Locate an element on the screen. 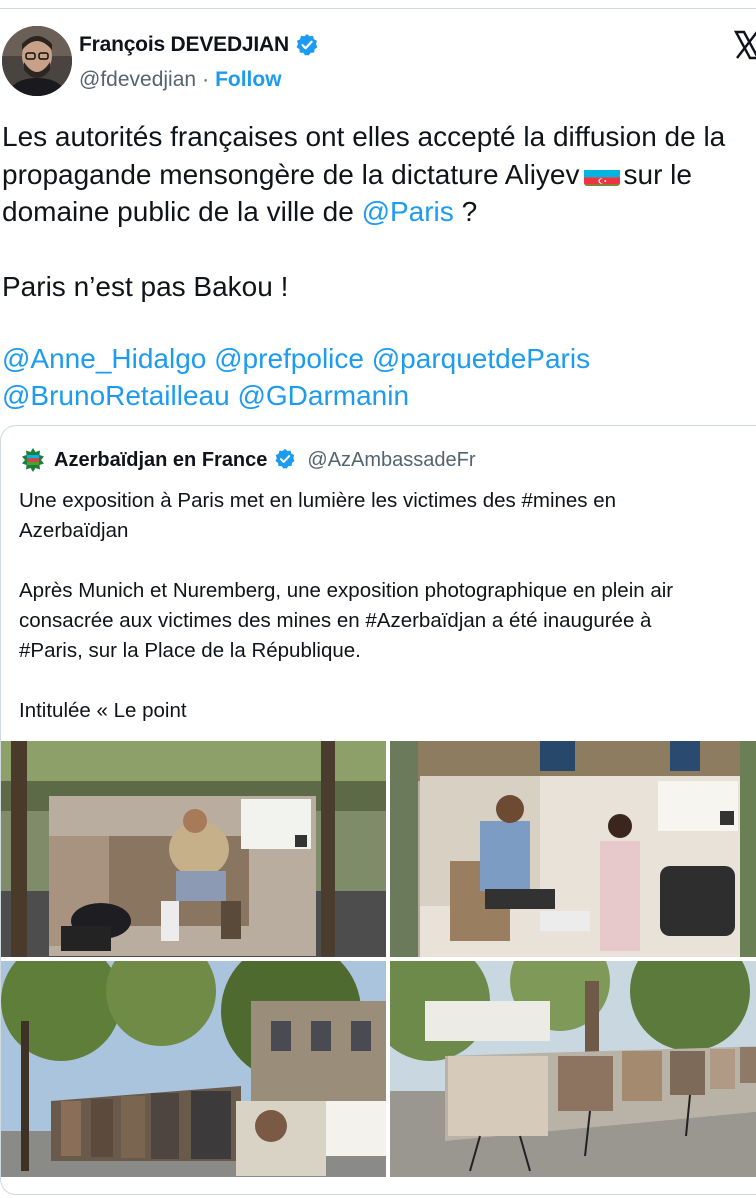 This screenshot has height=1198, width=756. tweet-line: domaine public de la ville de @Paris ? is located at coordinates (379, 212).